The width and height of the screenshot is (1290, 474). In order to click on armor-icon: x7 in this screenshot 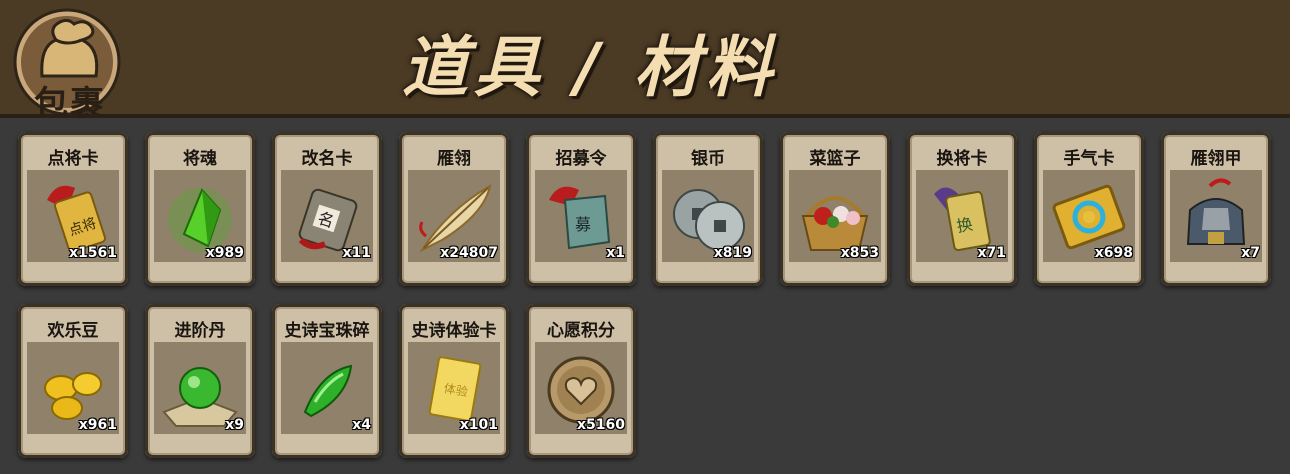, I will do `click(1216, 216)`.